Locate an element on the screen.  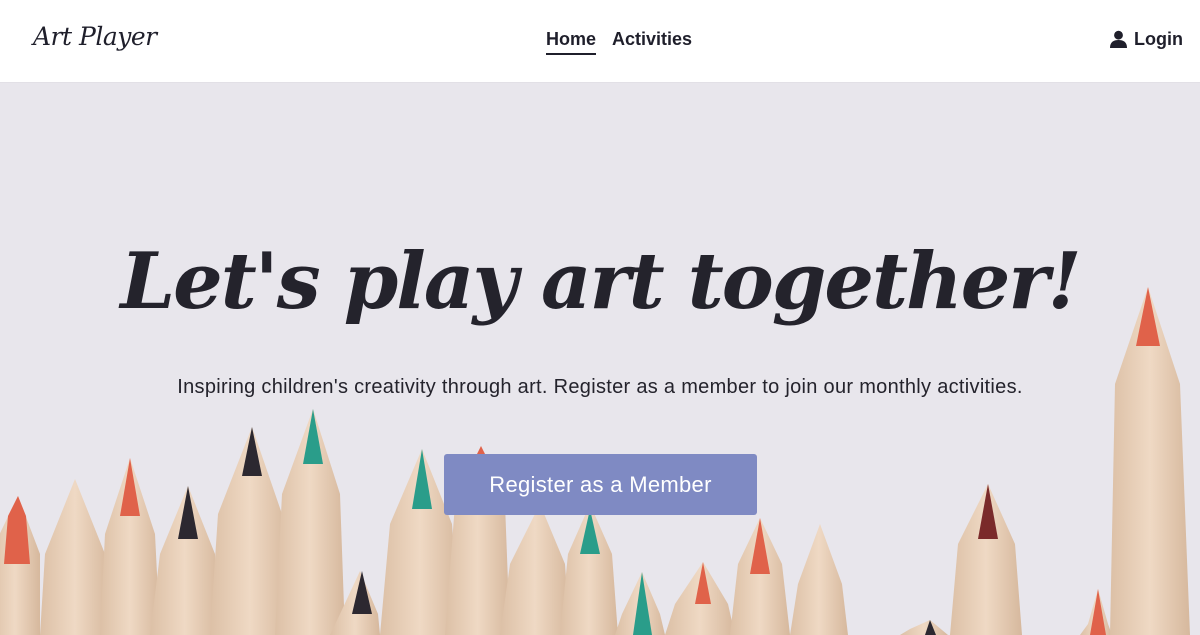
register-member-button: Register as a Member is located at coordinates (600, 484).